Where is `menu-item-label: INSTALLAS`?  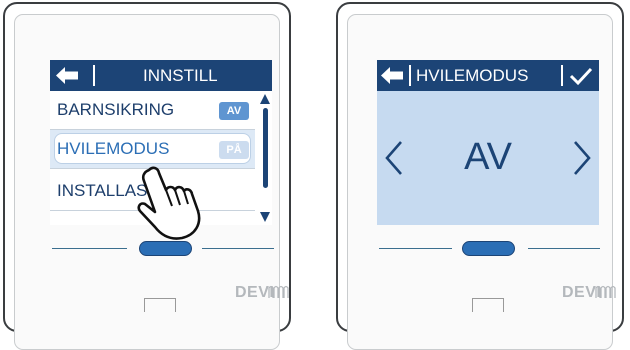 menu-item-label: INSTALLAS is located at coordinates (102, 190).